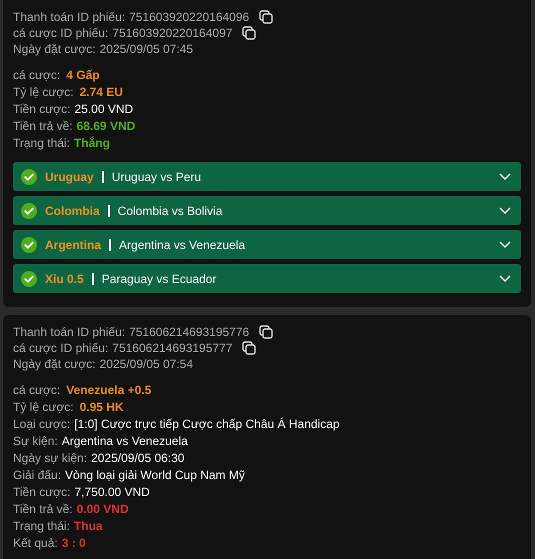  Describe the element at coordinates (104, 109) in the screenshot. I see `field-value: 25.00 VND` at that location.